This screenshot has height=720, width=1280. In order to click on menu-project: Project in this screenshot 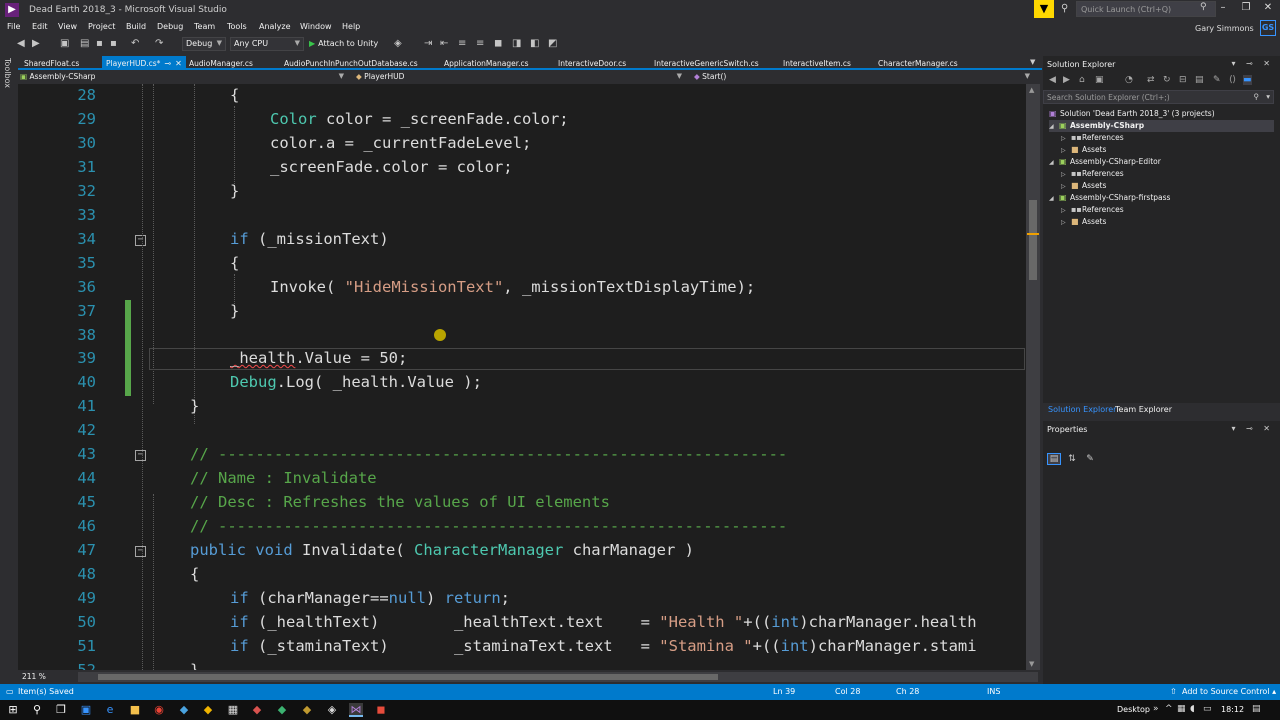, I will do `click(101, 26)`.